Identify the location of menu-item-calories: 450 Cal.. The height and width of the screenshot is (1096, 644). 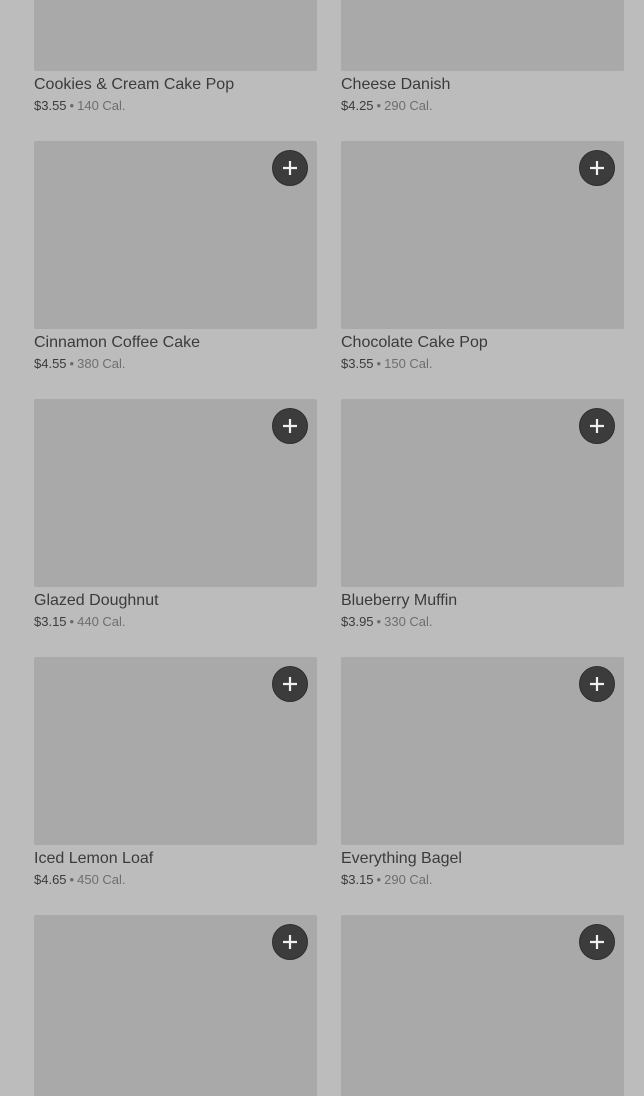
(101, 879).